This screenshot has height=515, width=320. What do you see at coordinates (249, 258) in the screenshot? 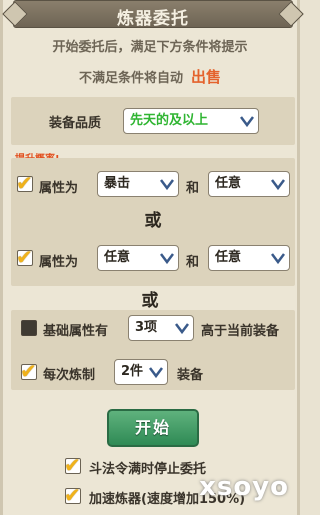
I see `attr-row-2-select-2: 任意` at bounding box center [249, 258].